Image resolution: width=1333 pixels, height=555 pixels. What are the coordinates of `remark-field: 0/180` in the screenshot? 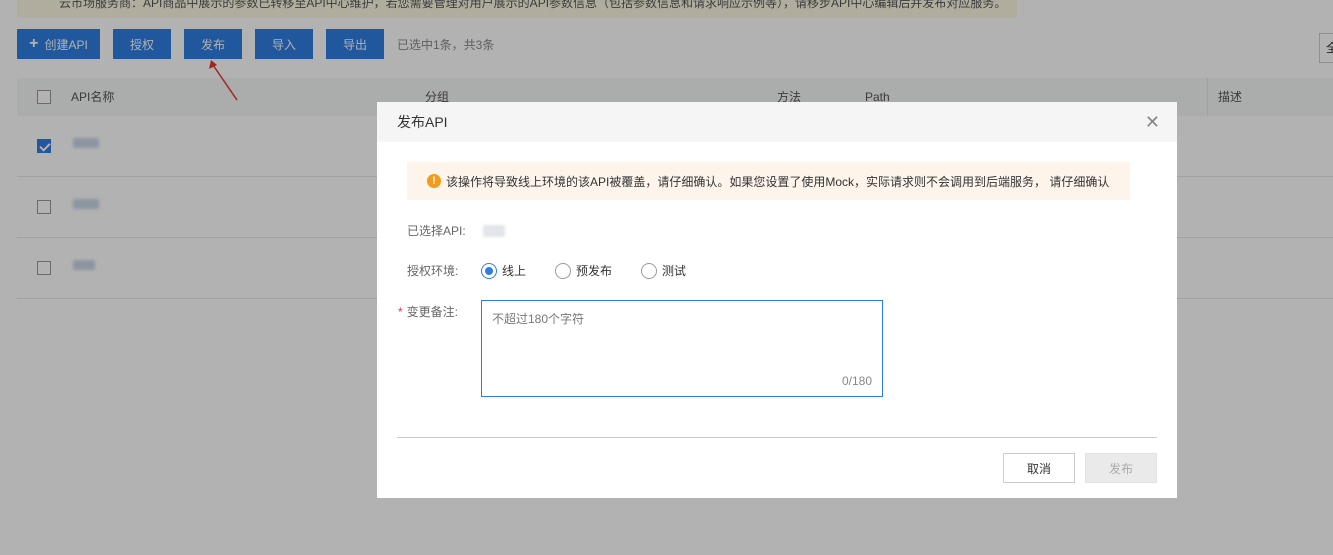 It's located at (682, 348).